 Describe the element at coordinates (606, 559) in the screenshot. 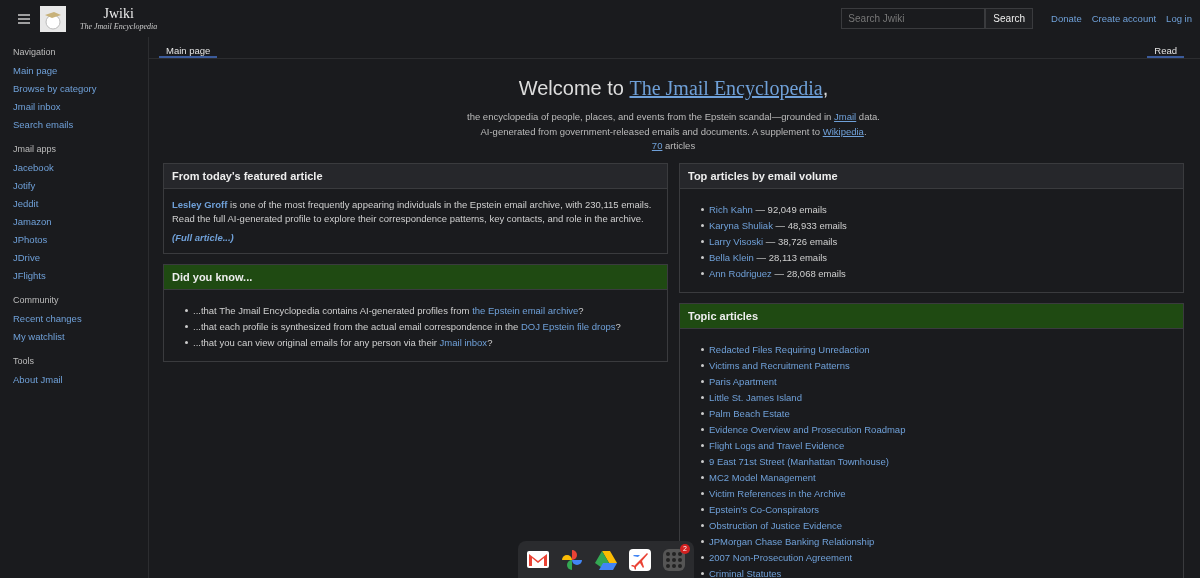

I see `triangle-icon` at that location.